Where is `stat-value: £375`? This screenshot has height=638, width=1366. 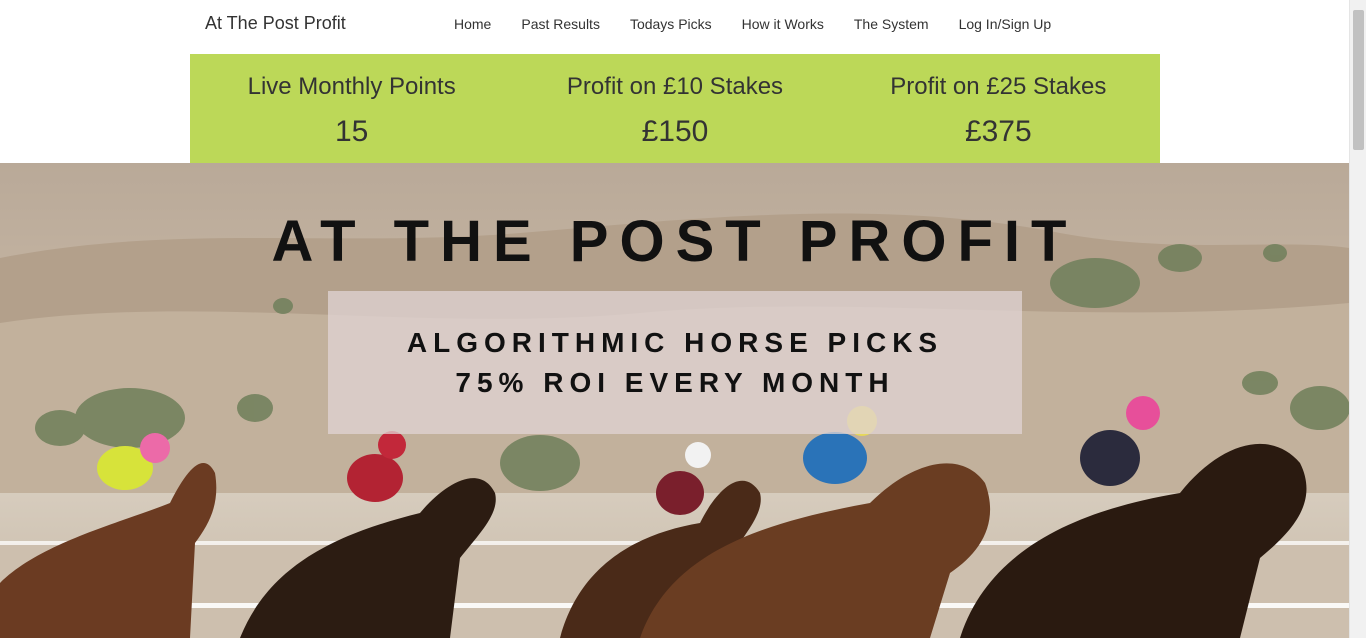
stat-value: £375 is located at coordinates (998, 131).